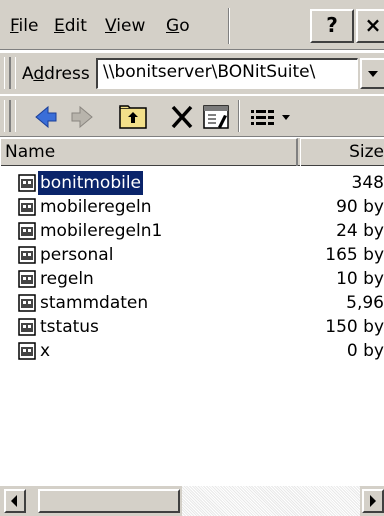 This screenshot has height=516, width=384. What do you see at coordinates (192, 231) in the screenshot?
I see `list-item: mobileregeln1 24 by` at bounding box center [192, 231].